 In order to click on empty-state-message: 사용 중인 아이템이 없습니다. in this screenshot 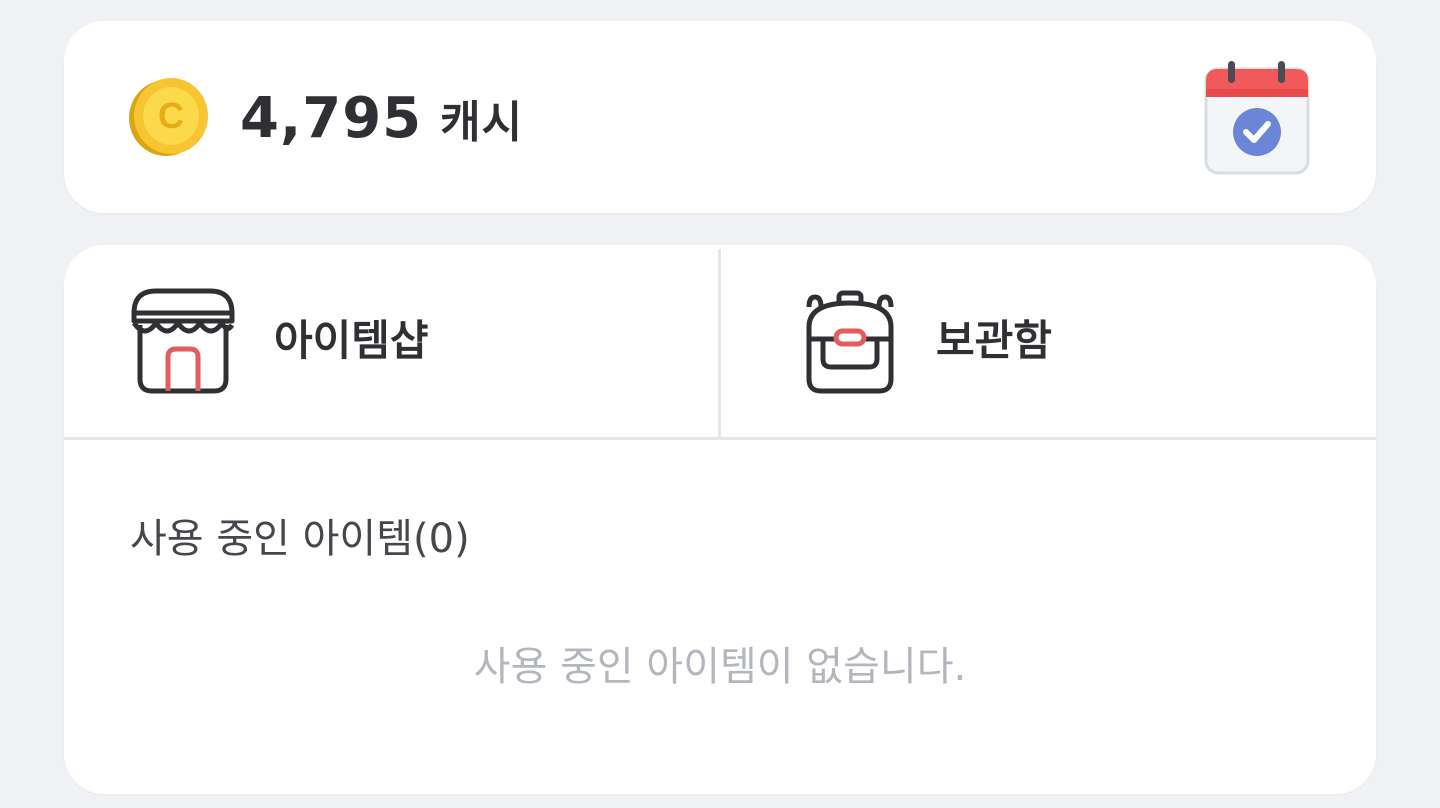, I will do `click(720, 667)`.